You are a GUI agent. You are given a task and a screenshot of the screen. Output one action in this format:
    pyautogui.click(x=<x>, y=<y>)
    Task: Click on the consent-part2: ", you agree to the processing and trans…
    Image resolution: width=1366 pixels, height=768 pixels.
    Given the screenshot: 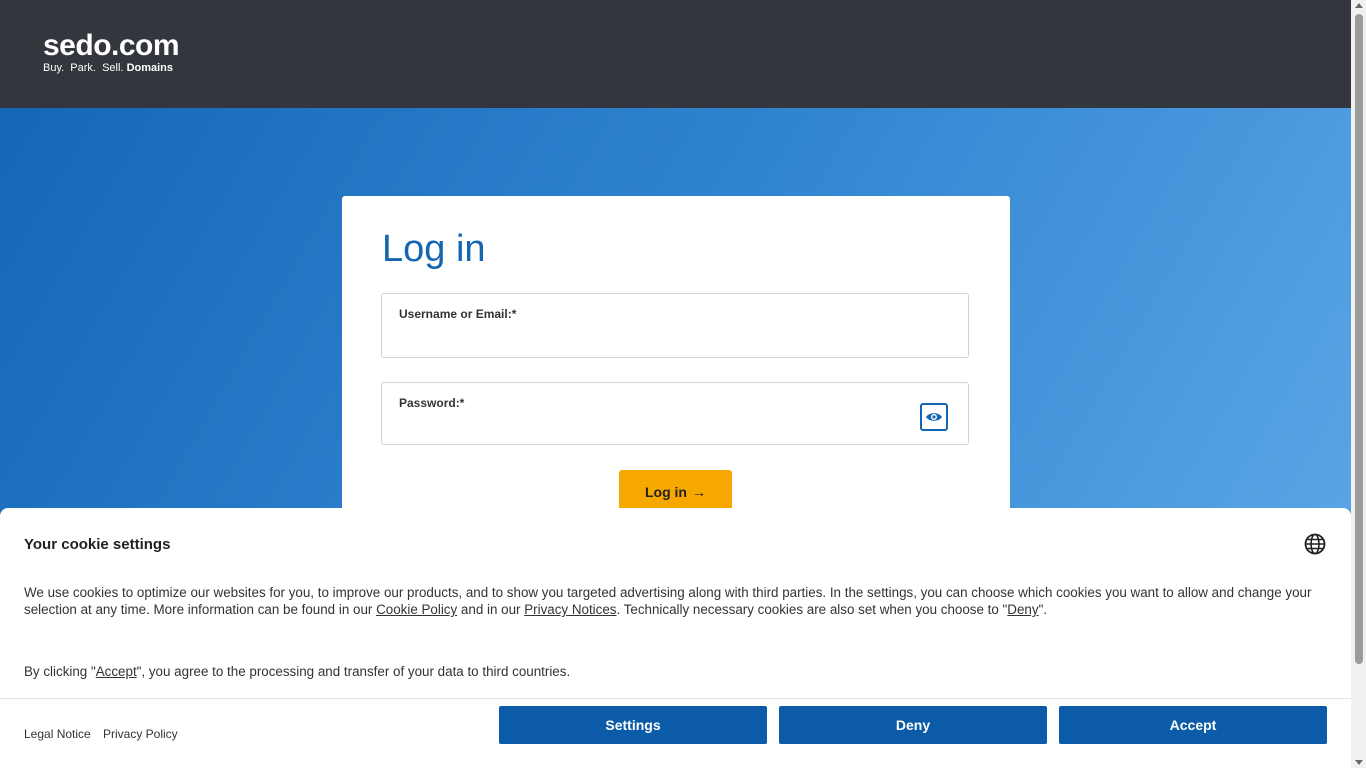 What is the action you would take?
    pyautogui.click(x=353, y=671)
    